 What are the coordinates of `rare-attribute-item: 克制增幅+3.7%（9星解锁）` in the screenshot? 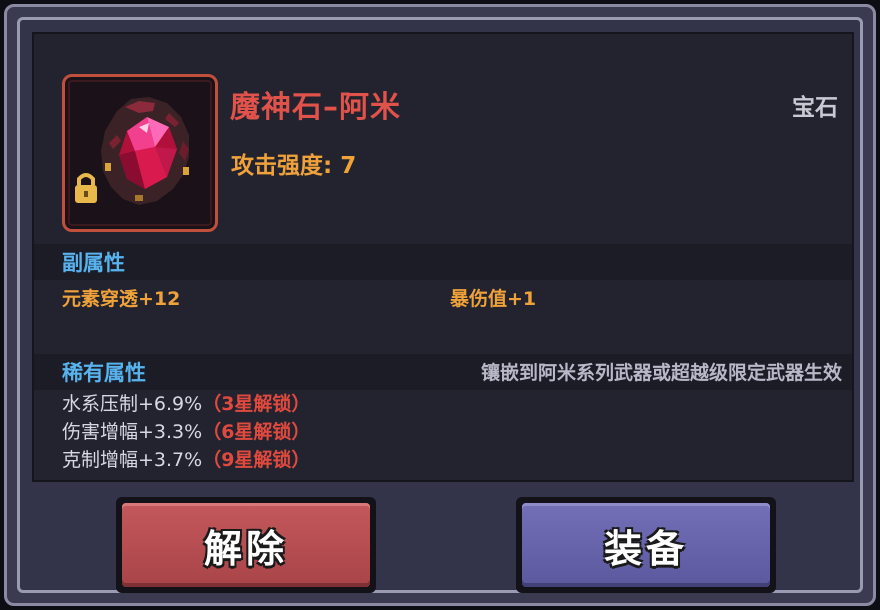 It's located at (186, 460).